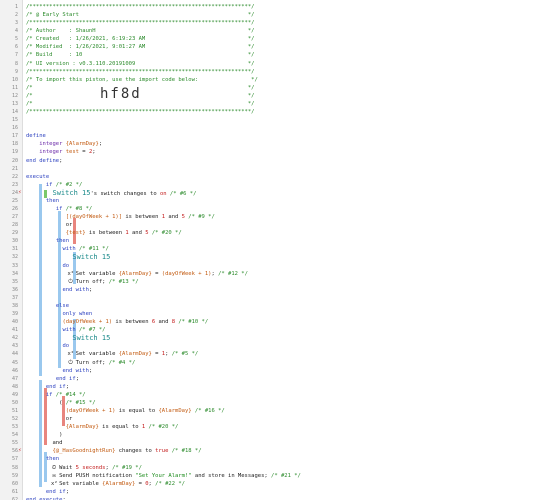 The height and width of the screenshot is (500, 550). Describe the element at coordinates (140, 47) in the screenshot. I see `comment-token: /* Modified : 1/26/2021, 9:01:27 AM */` at that location.